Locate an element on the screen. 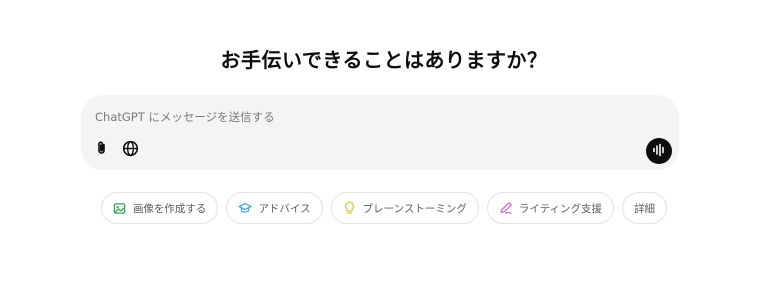 The width and height of the screenshot is (768, 281). attach-button is located at coordinates (102, 150).